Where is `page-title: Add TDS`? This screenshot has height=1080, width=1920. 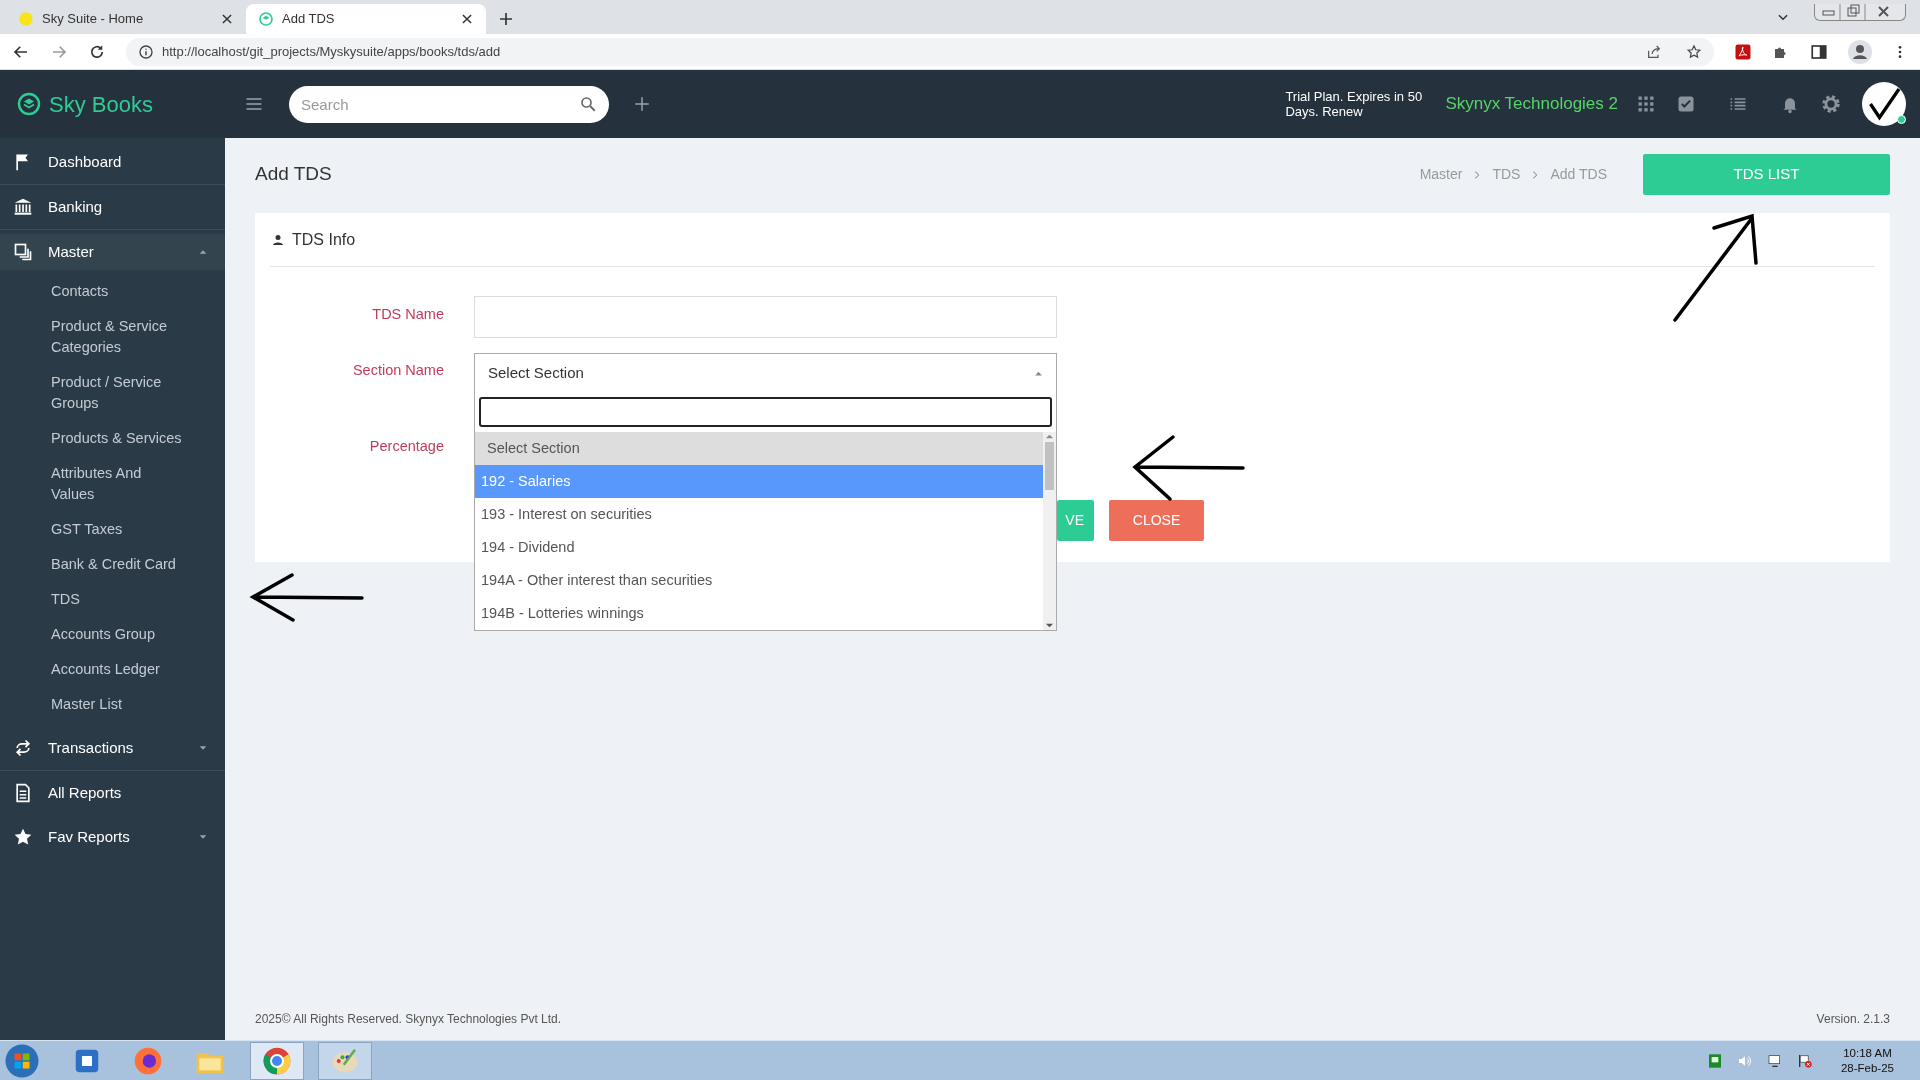 page-title: Add TDS is located at coordinates (294, 174).